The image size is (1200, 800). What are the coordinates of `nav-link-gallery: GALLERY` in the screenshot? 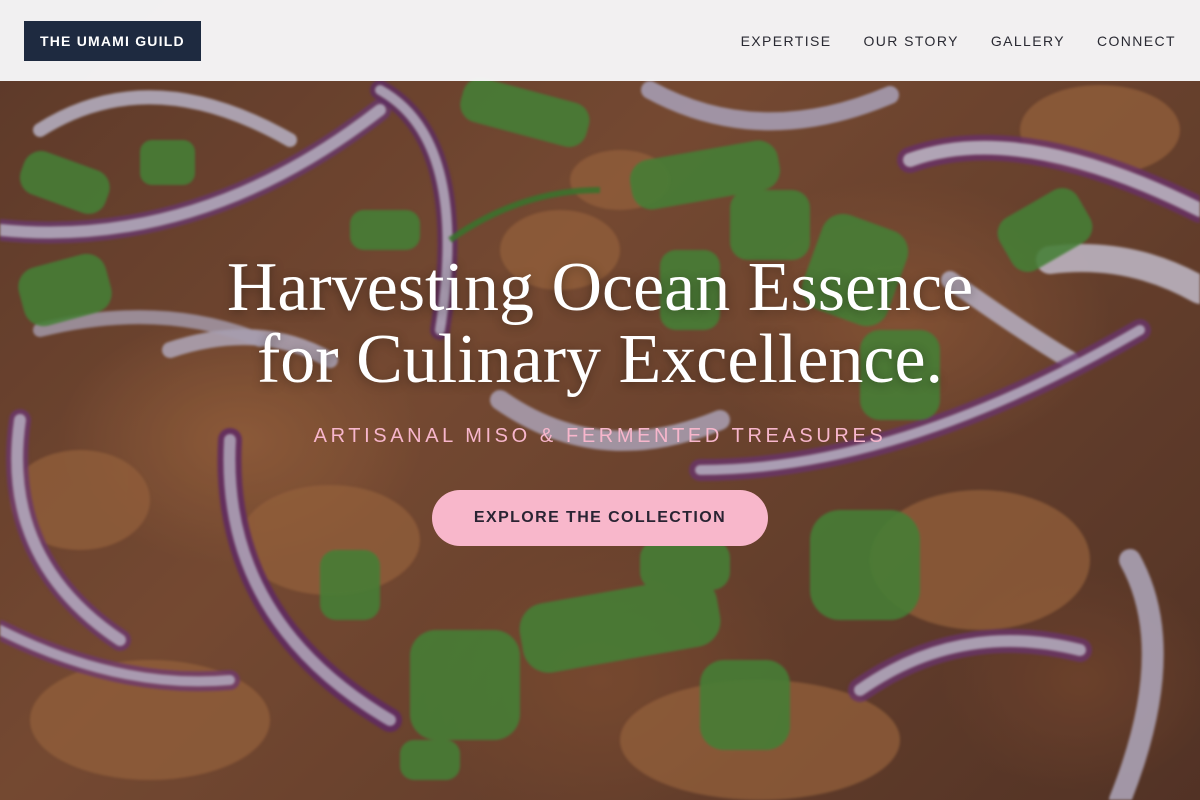 It's located at (1028, 41).